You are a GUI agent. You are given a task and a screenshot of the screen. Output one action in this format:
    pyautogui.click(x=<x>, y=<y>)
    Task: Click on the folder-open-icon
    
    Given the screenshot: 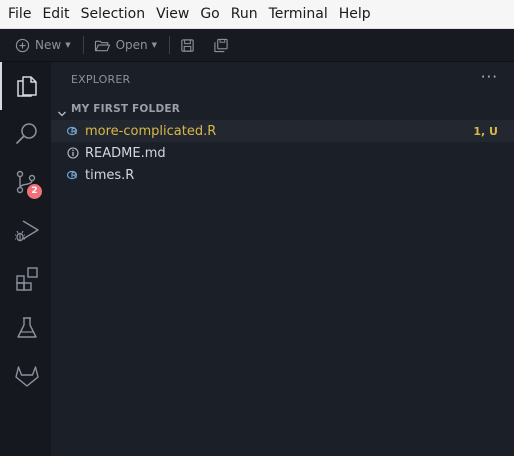 What is the action you would take?
    pyautogui.click(x=102, y=45)
    